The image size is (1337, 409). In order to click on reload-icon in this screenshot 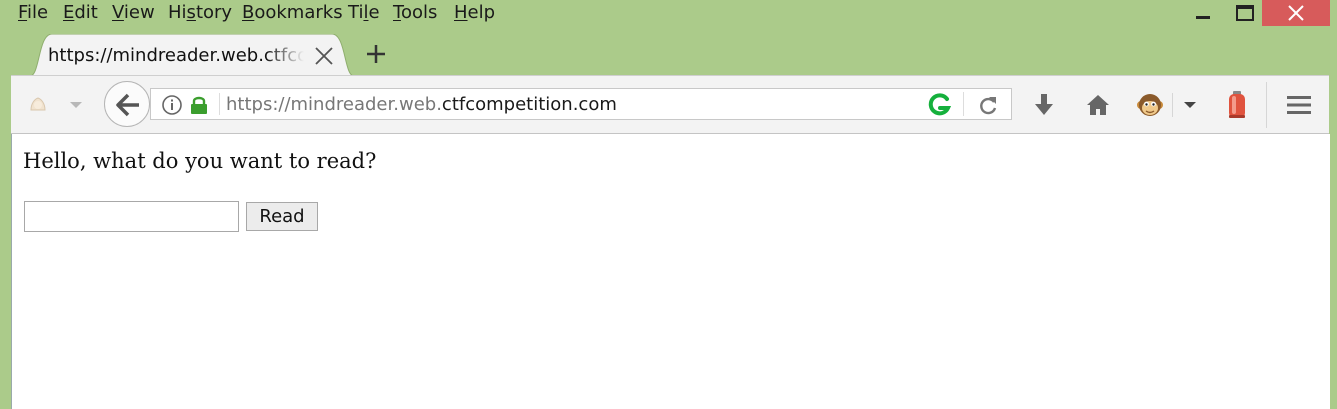, I will do `click(988, 105)`.